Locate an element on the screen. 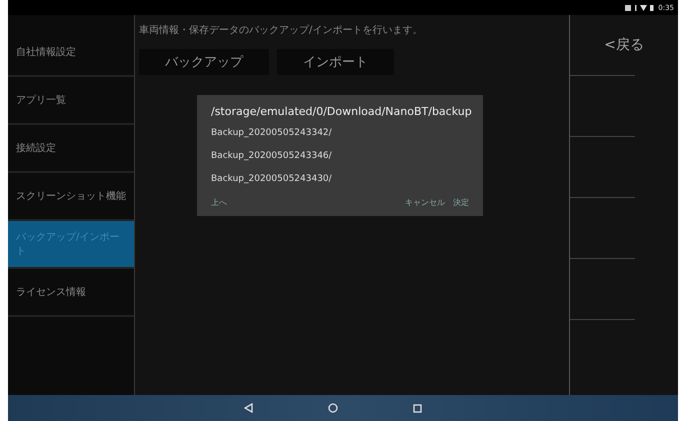 This screenshot has width=683, height=421. up-button: 上へ is located at coordinates (219, 202).